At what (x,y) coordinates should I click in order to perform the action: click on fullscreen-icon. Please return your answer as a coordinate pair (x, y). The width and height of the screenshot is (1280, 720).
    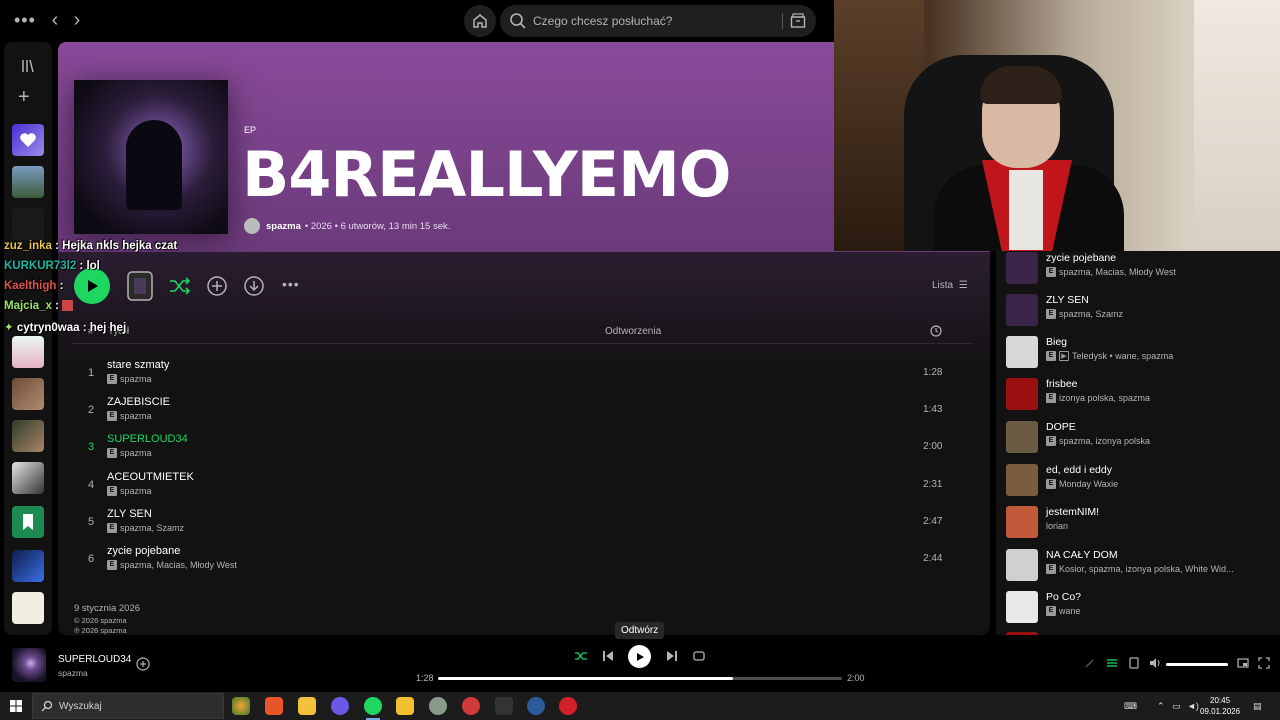
    Looking at the image, I should click on (1264, 663).